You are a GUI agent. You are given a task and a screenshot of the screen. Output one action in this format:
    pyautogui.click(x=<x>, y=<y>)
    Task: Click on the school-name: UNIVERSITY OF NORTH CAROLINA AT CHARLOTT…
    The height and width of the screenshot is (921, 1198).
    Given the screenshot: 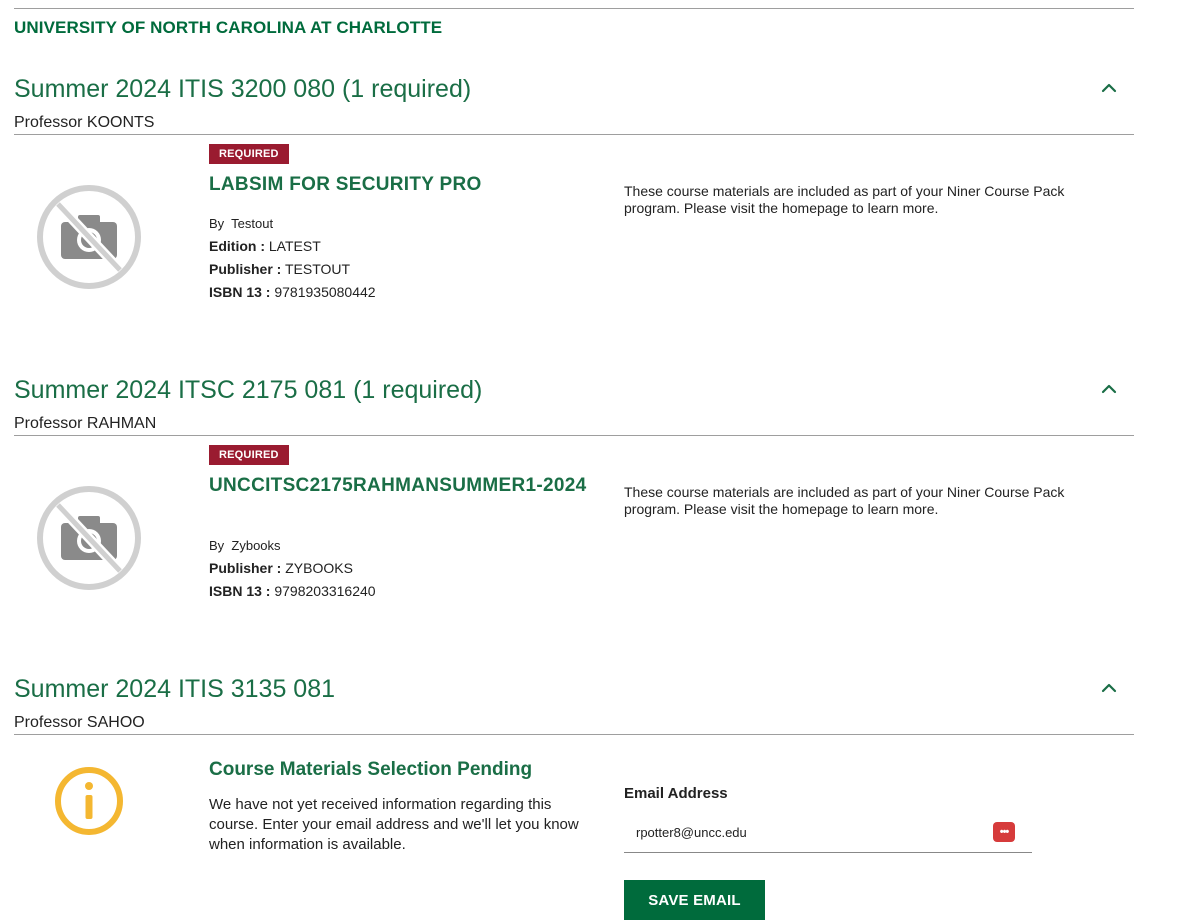 What is the action you would take?
    pyautogui.click(x=228, y=27)
    